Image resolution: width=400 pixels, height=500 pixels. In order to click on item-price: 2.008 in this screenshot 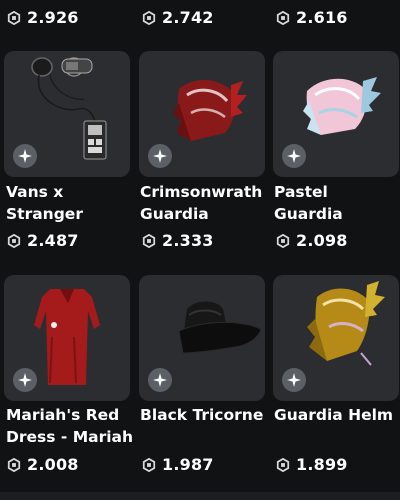, I will do `click(43, 464)`.